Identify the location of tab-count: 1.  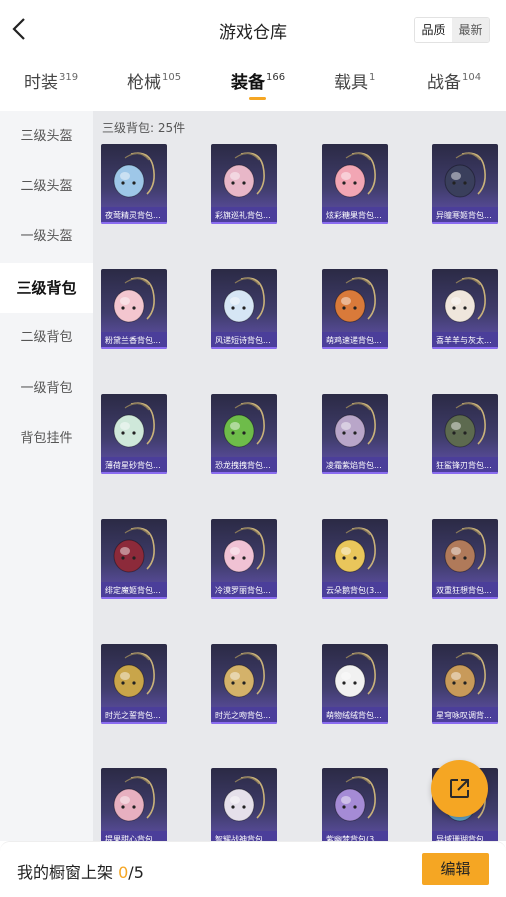
(372, 77).